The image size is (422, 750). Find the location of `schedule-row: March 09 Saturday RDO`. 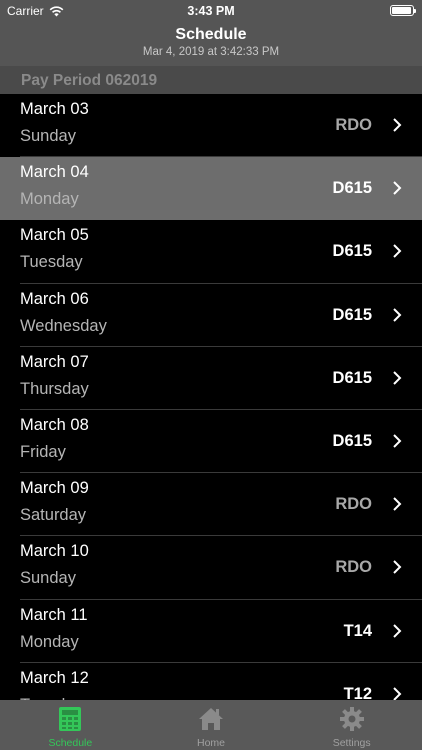

schedule-row: March 09 Saturday RDO is located at coordinates (211, 505).